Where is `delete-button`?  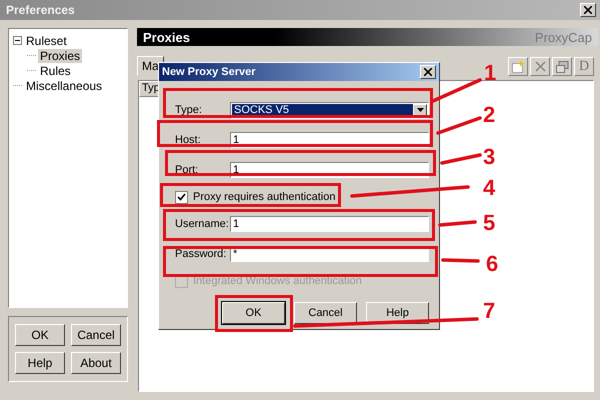 delete-button is located at coordinates (540, 66).